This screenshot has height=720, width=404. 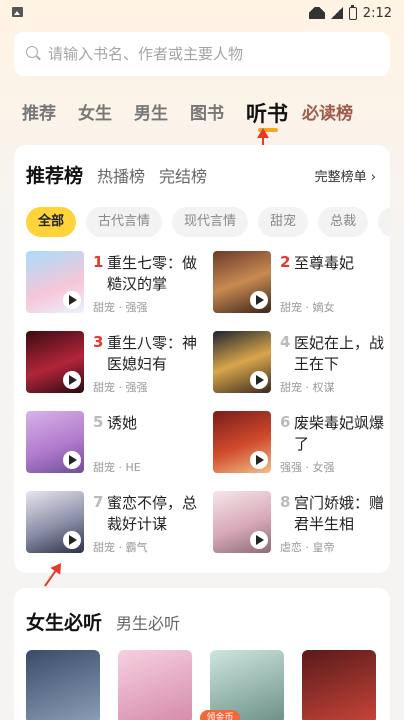 I want to click on book-meta: 甜宠 · 嫡女, so click(x=307, y=307).